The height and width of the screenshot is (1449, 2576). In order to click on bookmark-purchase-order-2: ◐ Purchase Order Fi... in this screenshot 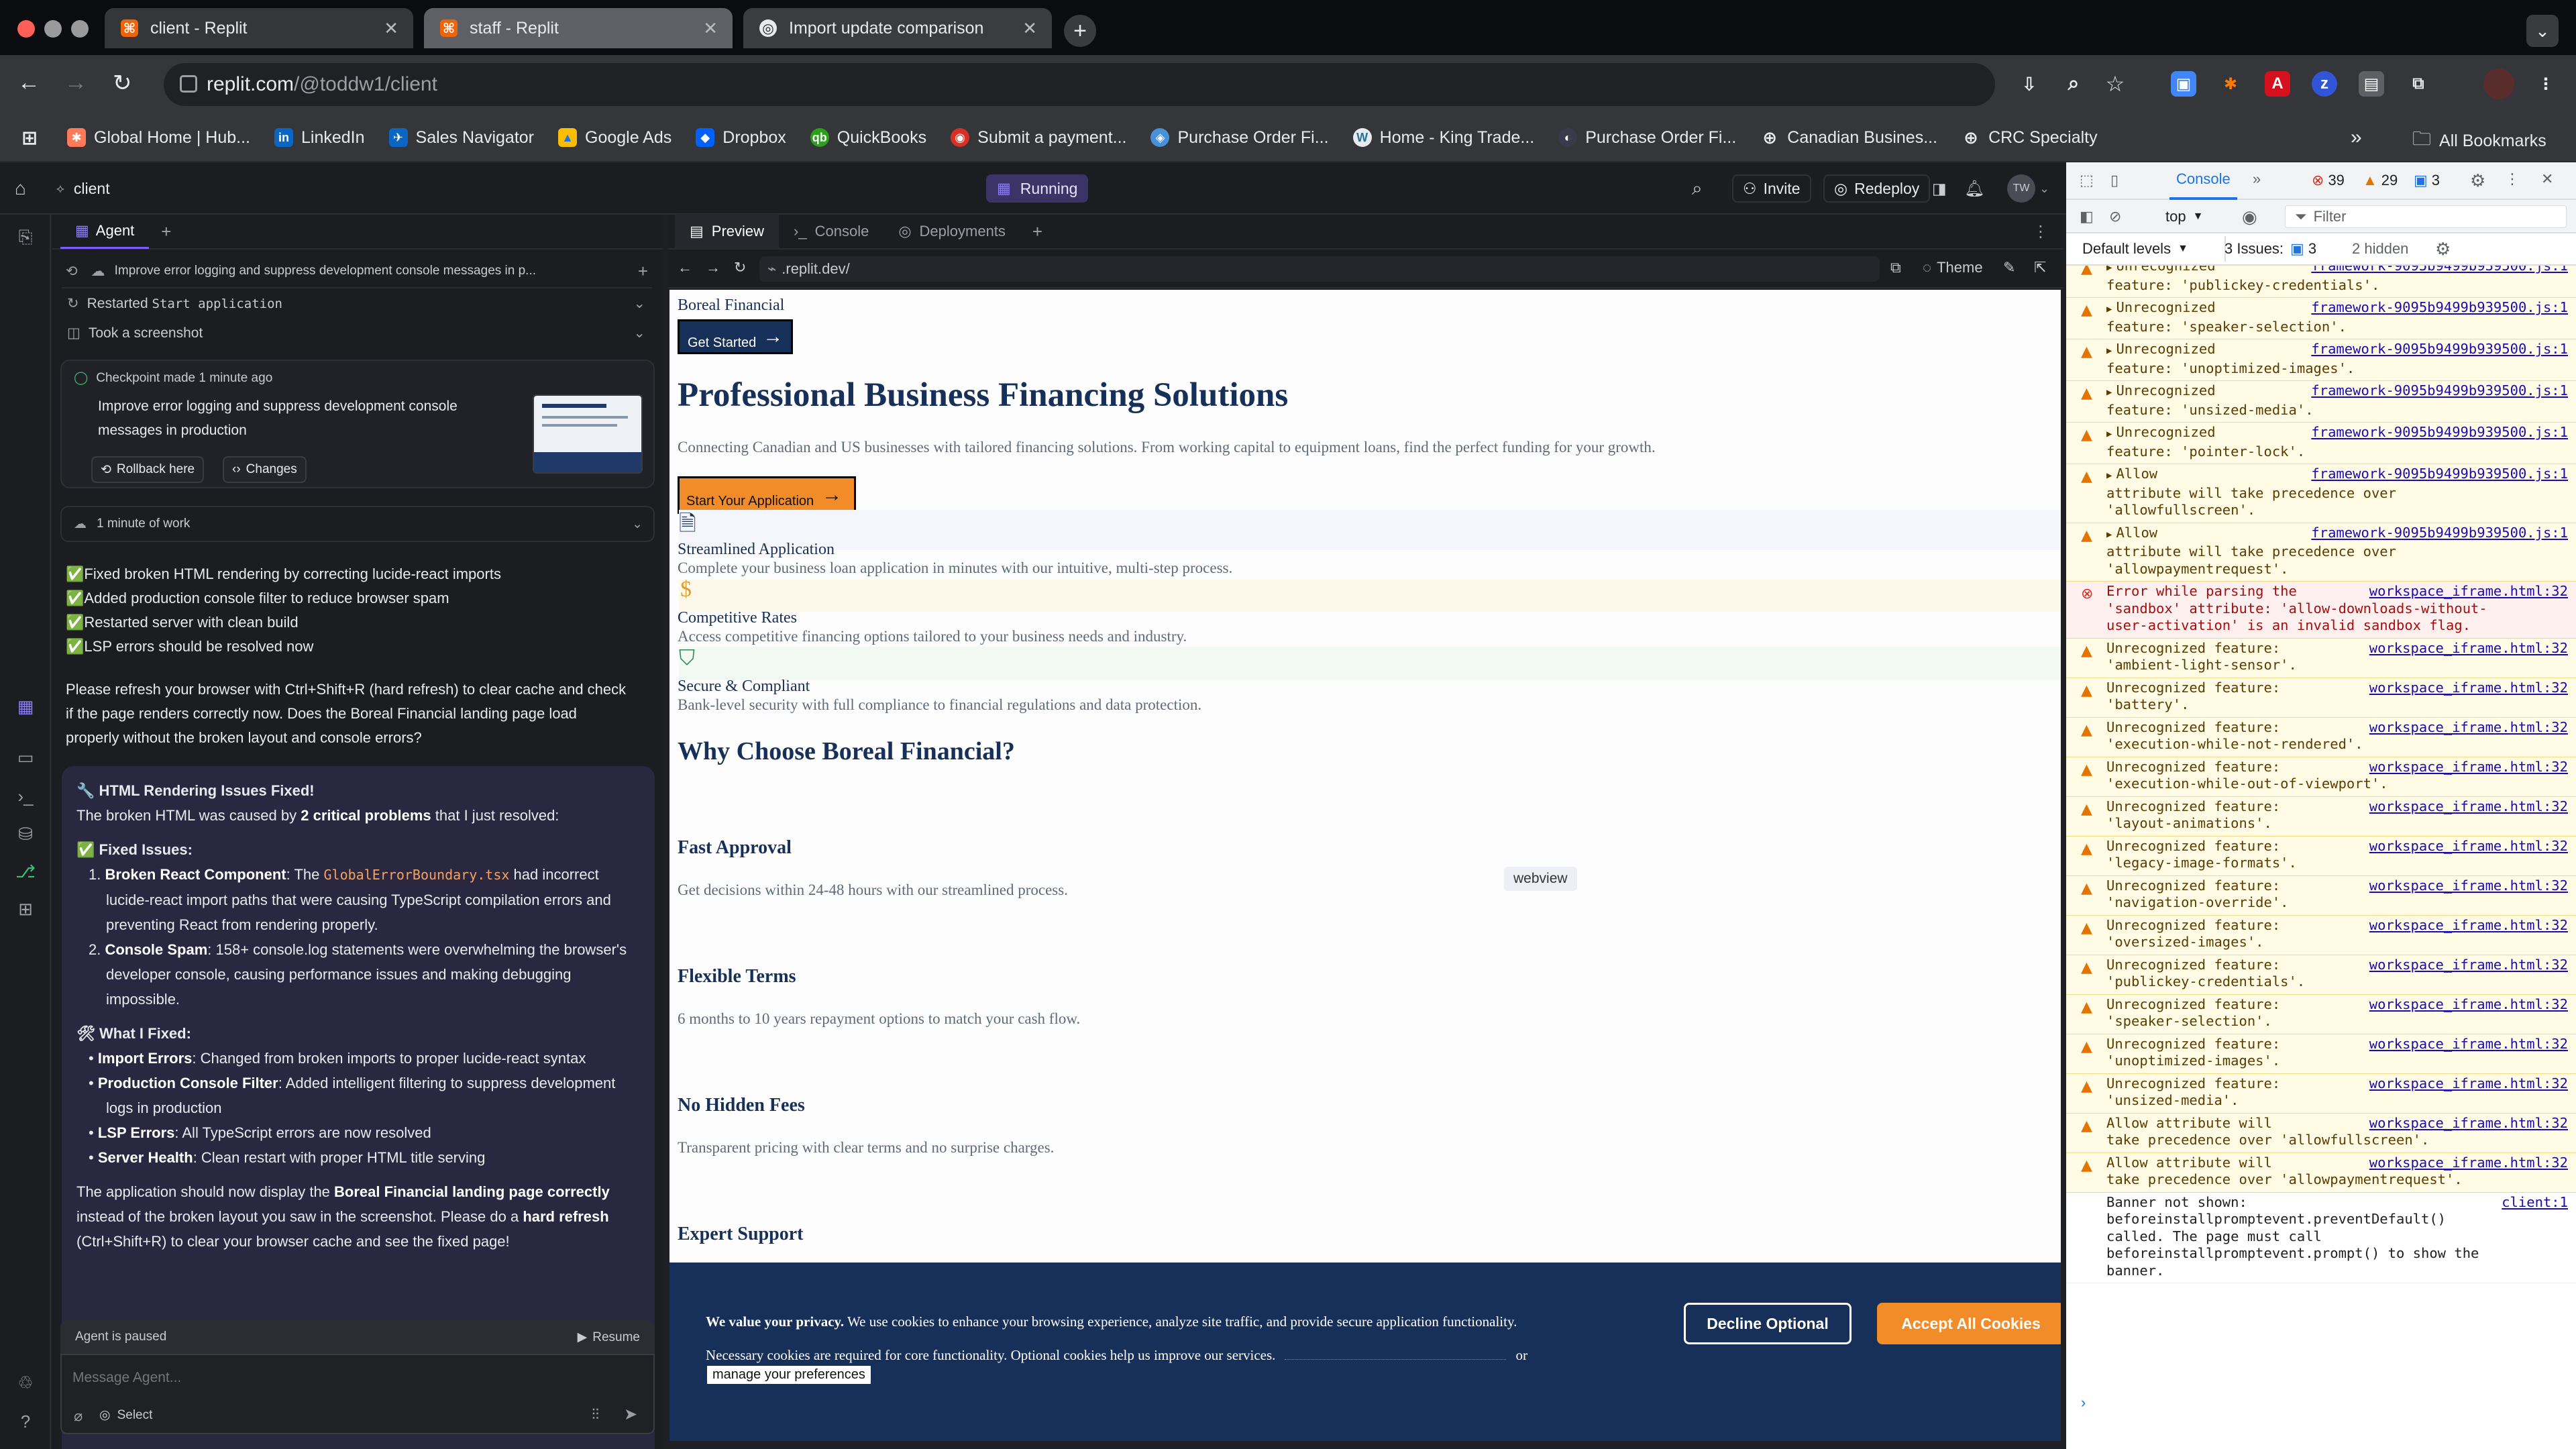, I will do `click(1647, 138)`.